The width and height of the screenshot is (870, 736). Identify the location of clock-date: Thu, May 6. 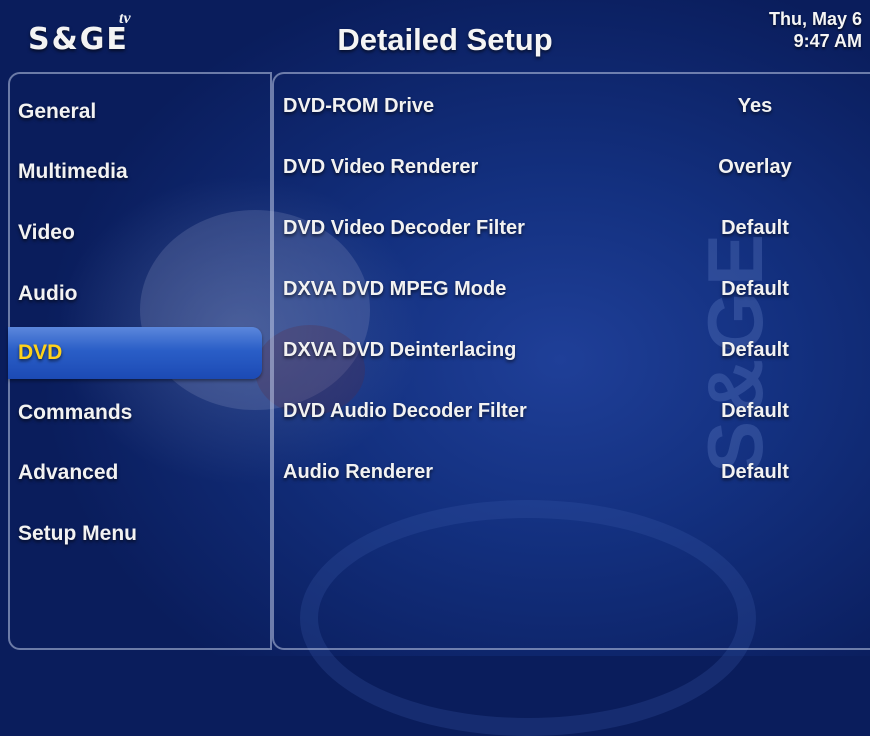
(815, 19).